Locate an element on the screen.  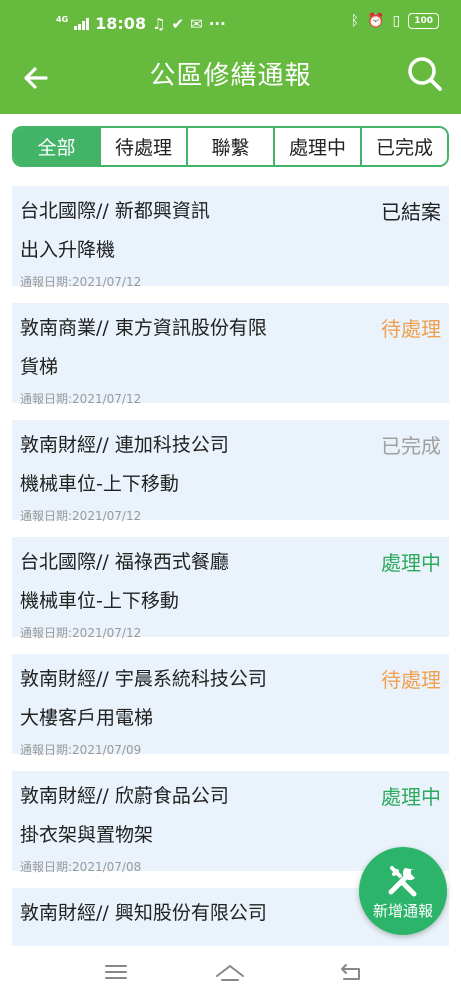
clock-time: 18:08 is located at coordinates (121, 23).